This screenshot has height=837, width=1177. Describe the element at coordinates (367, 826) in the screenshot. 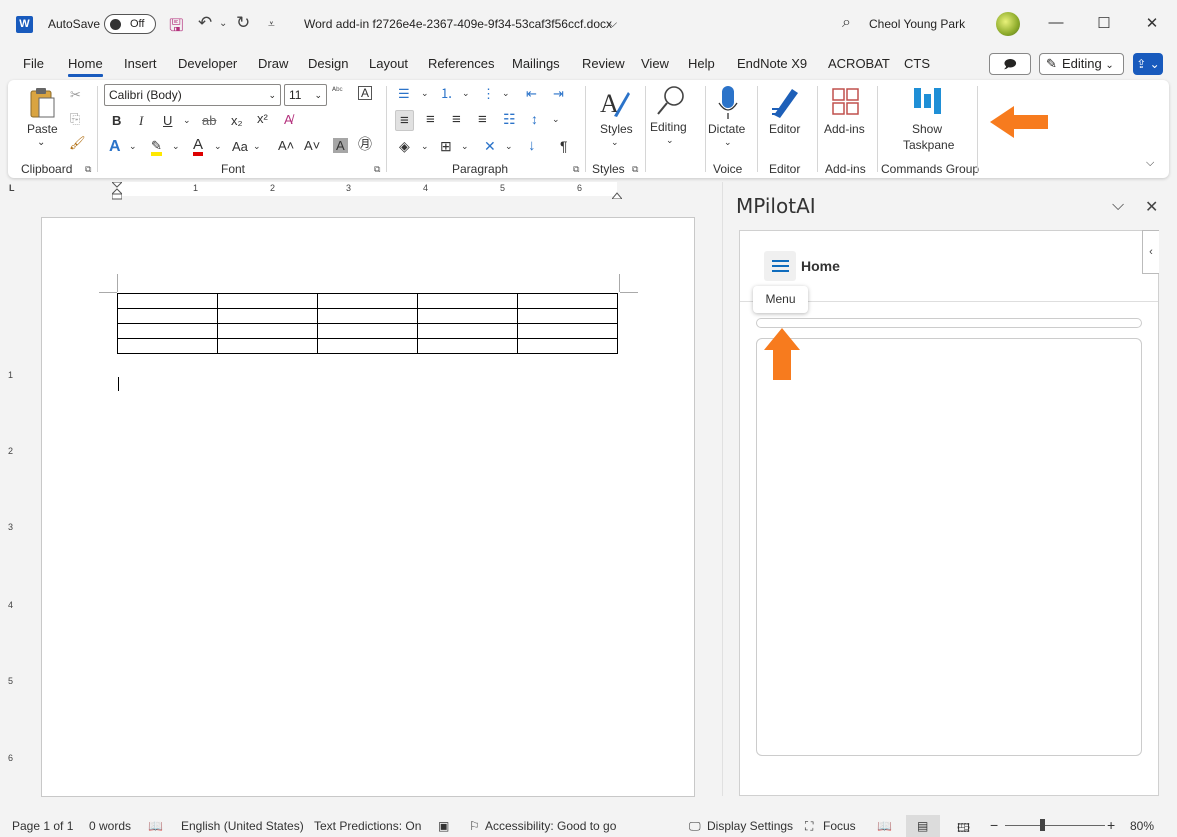

I see `text-predictions-status: Text Predictions: On` at that location.